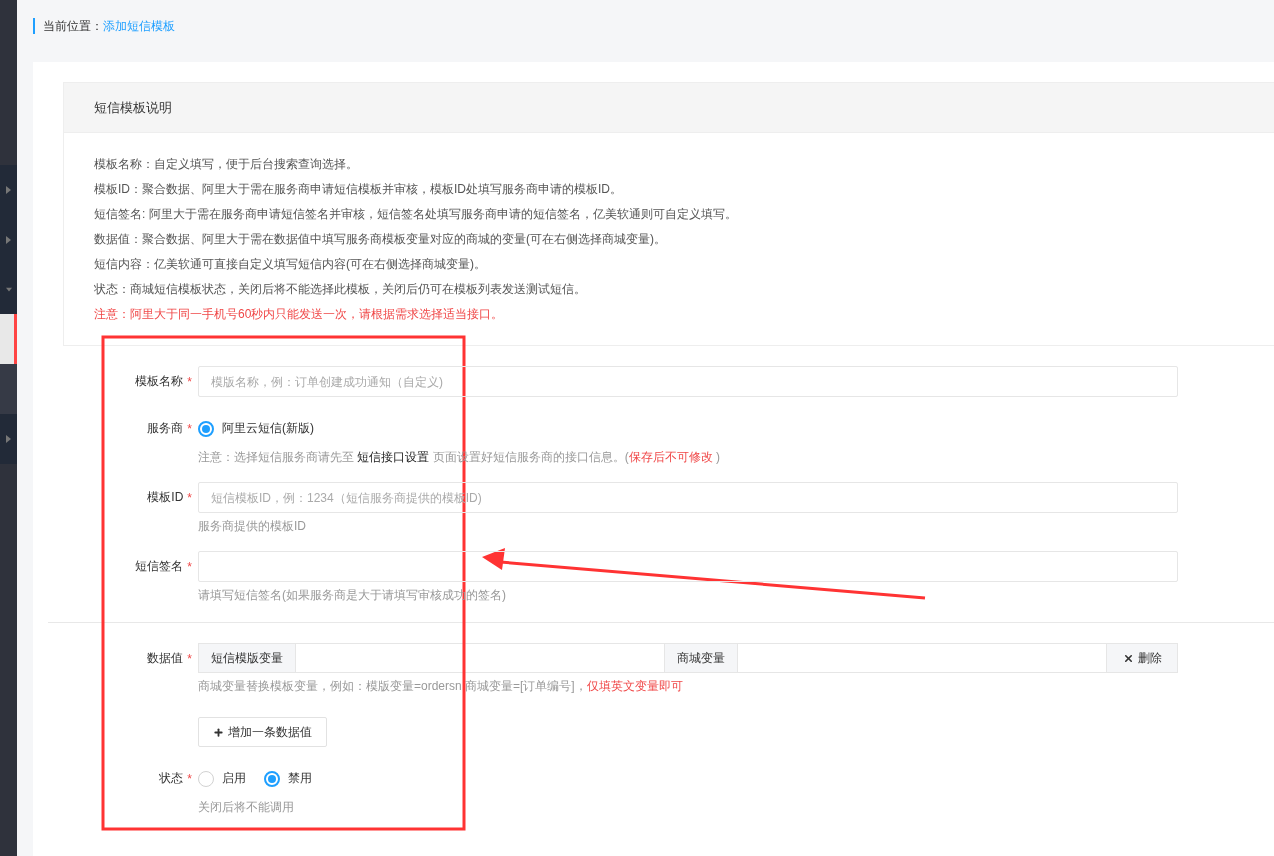 The height and width of the screenshot is (856, 1274). What do you see at coordinates (670, 457) in the screenshot?
I see `warning-text: 保存后不可修改` at bounding box center [670, 457].